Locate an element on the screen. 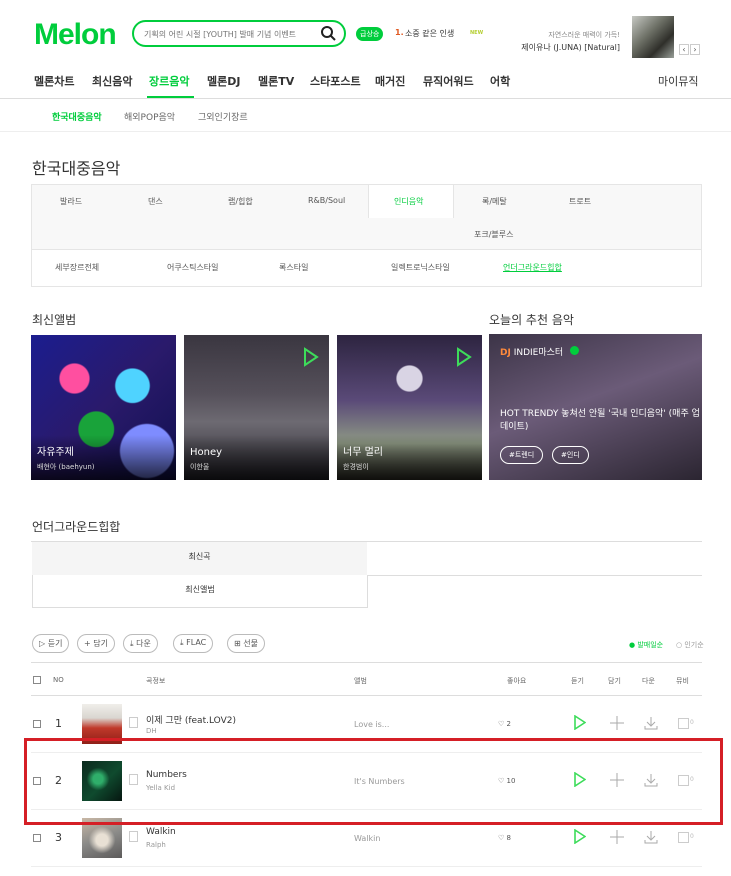 Image resolution: width=731 pixels, height=876 pixels. row-number: 3 is located at coordinates (58, 837).